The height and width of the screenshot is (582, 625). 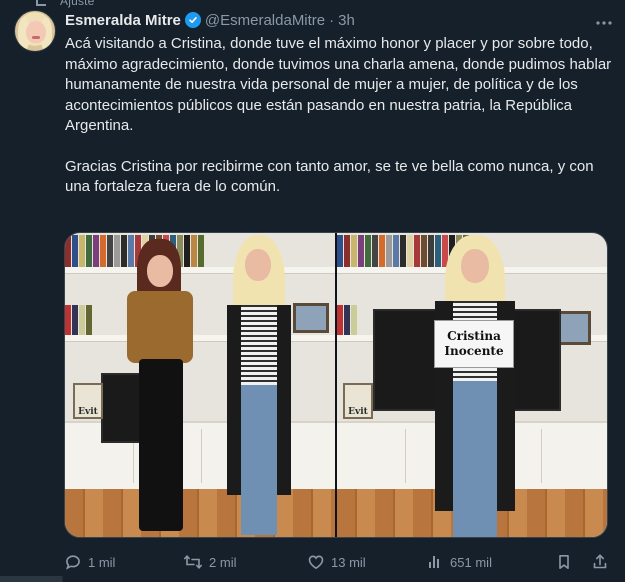 What do you see at coordinates (123, 562) in the screenshot?
I see `reply-button: 1 mil` at bounding box center [123, 562].